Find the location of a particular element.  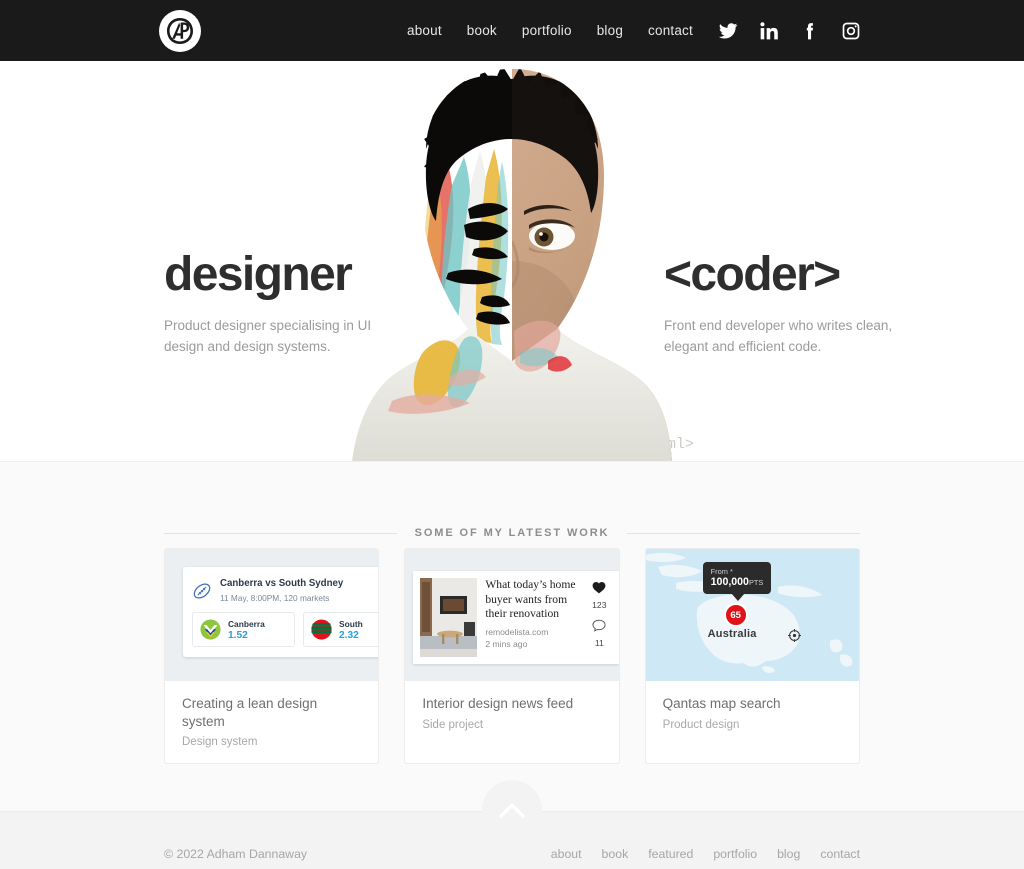

section-header: SOME OF MY LATEST WORK is located at coordinates (512, 533).